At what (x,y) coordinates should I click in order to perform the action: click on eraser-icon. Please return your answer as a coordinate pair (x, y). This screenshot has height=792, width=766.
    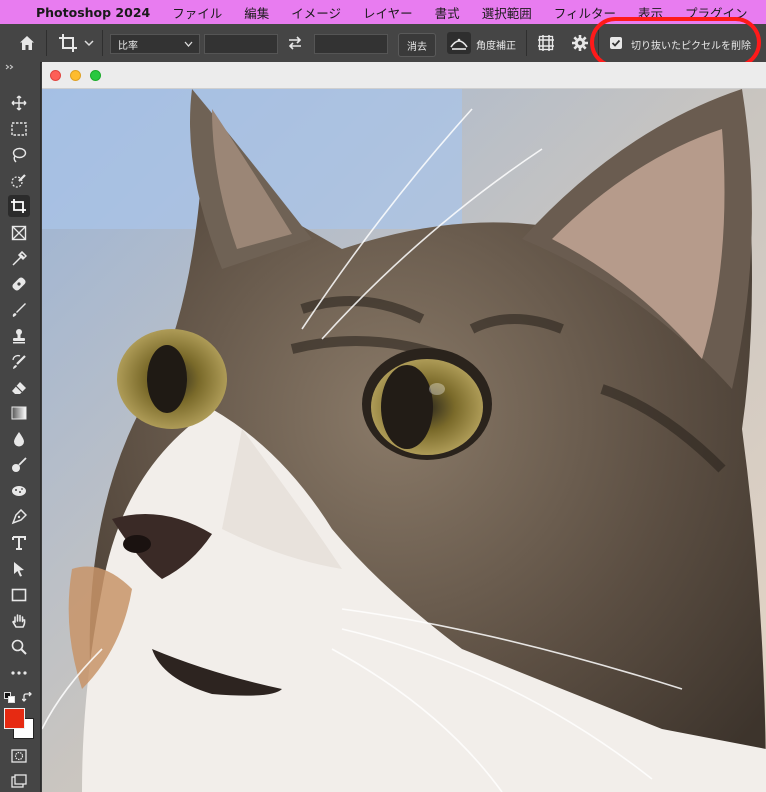
    Looking at the image, I should click on (19, 388).